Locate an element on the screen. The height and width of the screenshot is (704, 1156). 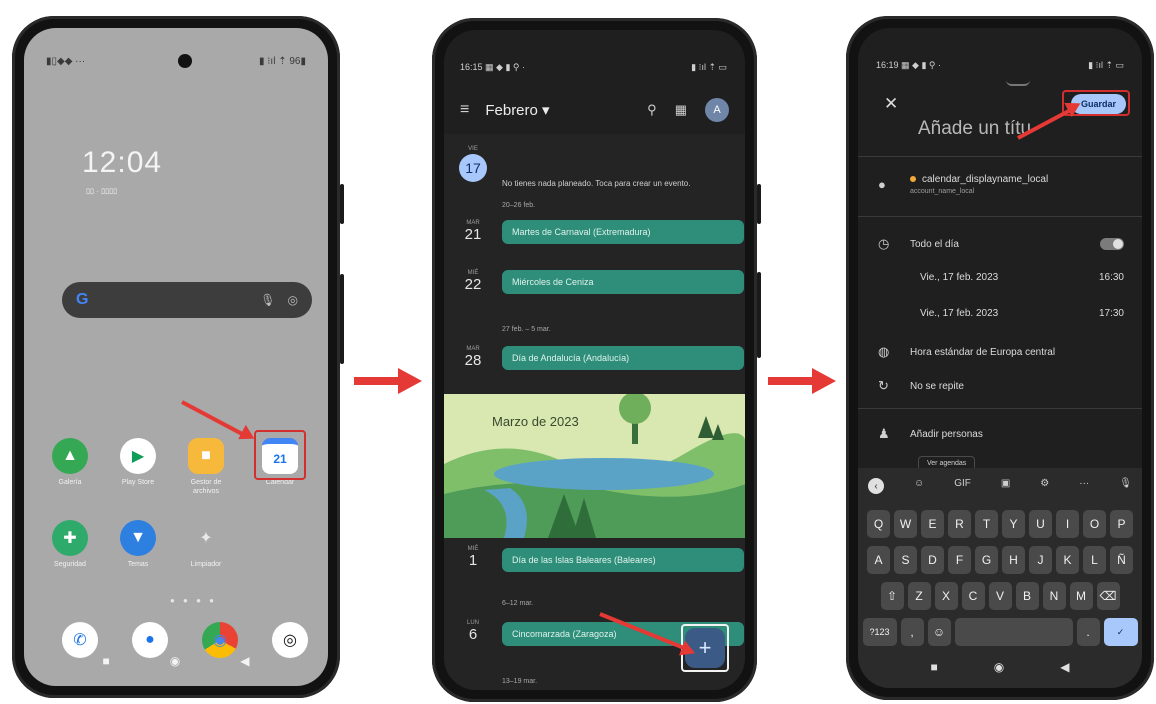
google-search-bar: G 🎙 ◎ is located at coordinates (187, 300).